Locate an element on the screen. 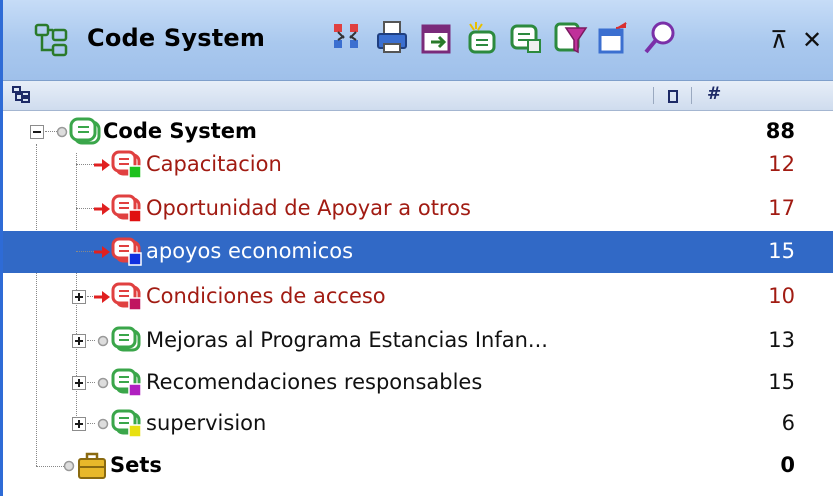 This screenshot has height=496, width=833. count-column-header: # is located at coordinates (714, 94).